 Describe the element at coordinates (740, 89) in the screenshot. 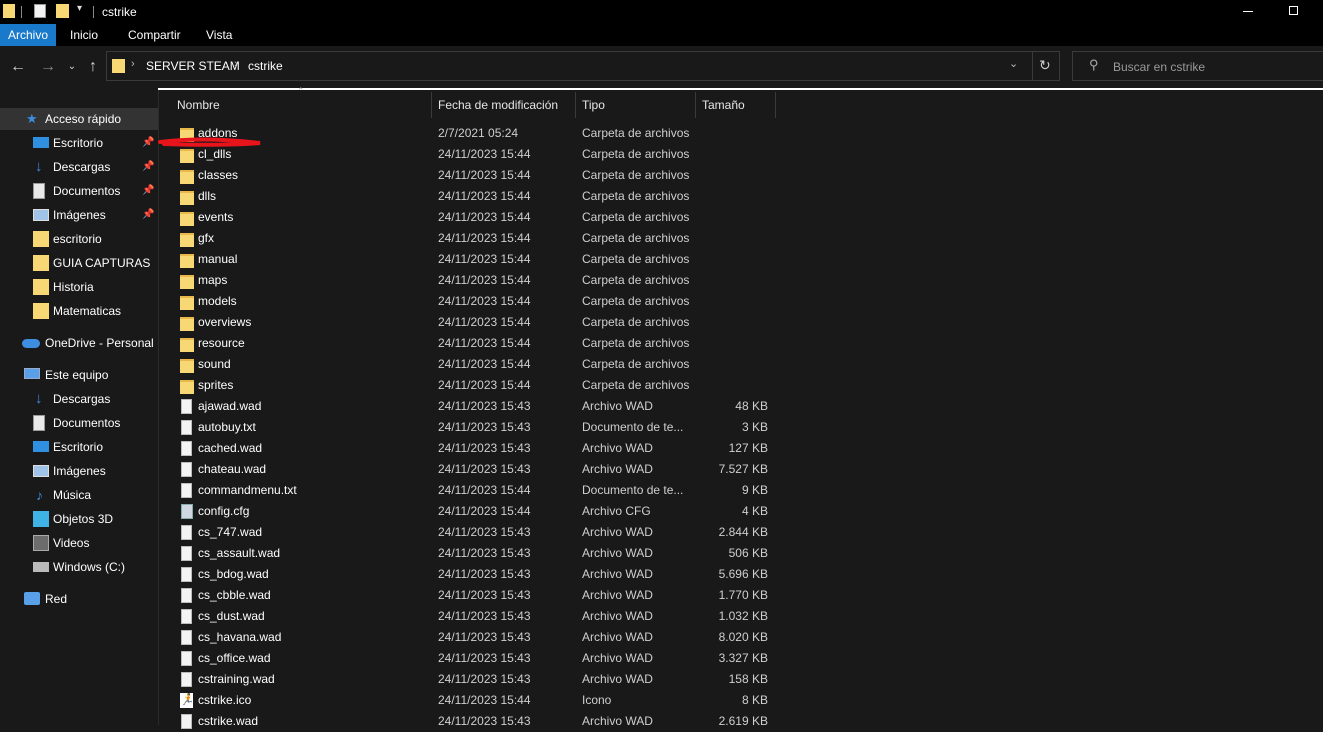

I see `content-top-border` at that location.